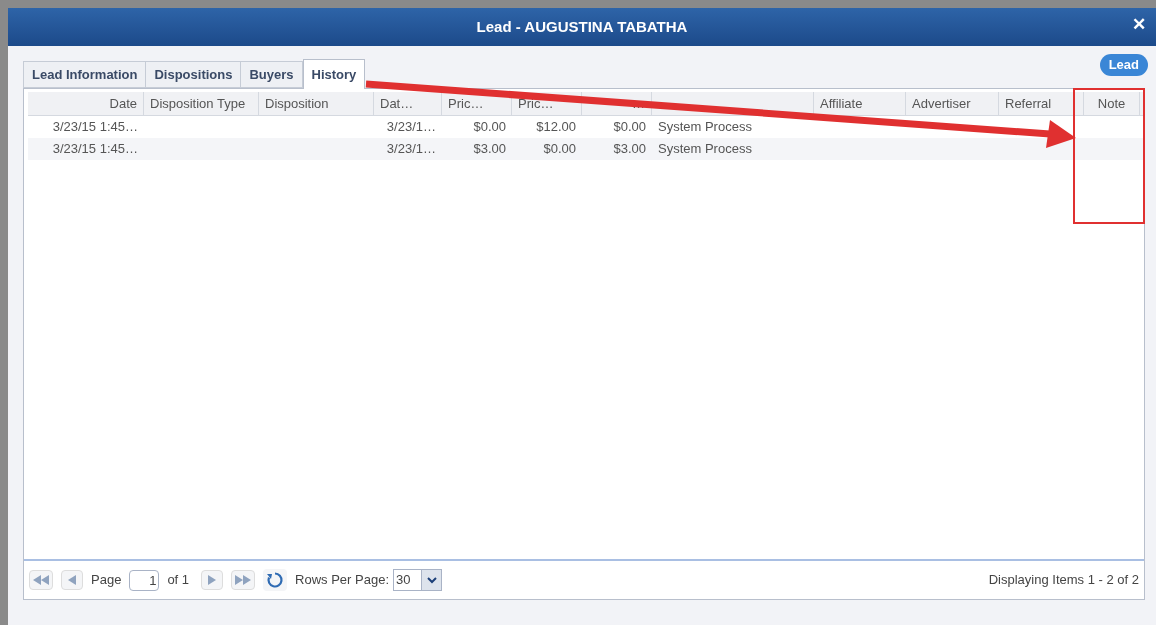 Image resolution: width=1156 pixels, height=625 pixels. What do you see at coordinates (1139, 24) in the screenshot?
I see `close-button: ✕` at bounding box center [1139, 24].